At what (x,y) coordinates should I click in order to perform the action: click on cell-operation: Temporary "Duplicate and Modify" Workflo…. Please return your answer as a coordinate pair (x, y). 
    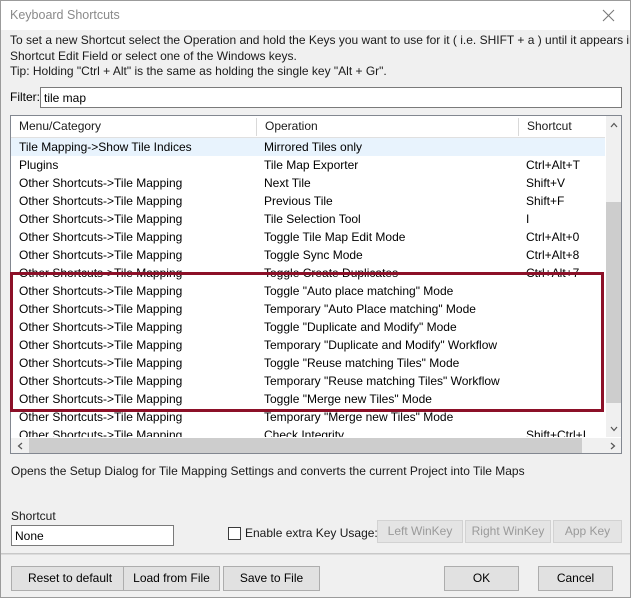
    Looking at the image, I should click on (381, 345).